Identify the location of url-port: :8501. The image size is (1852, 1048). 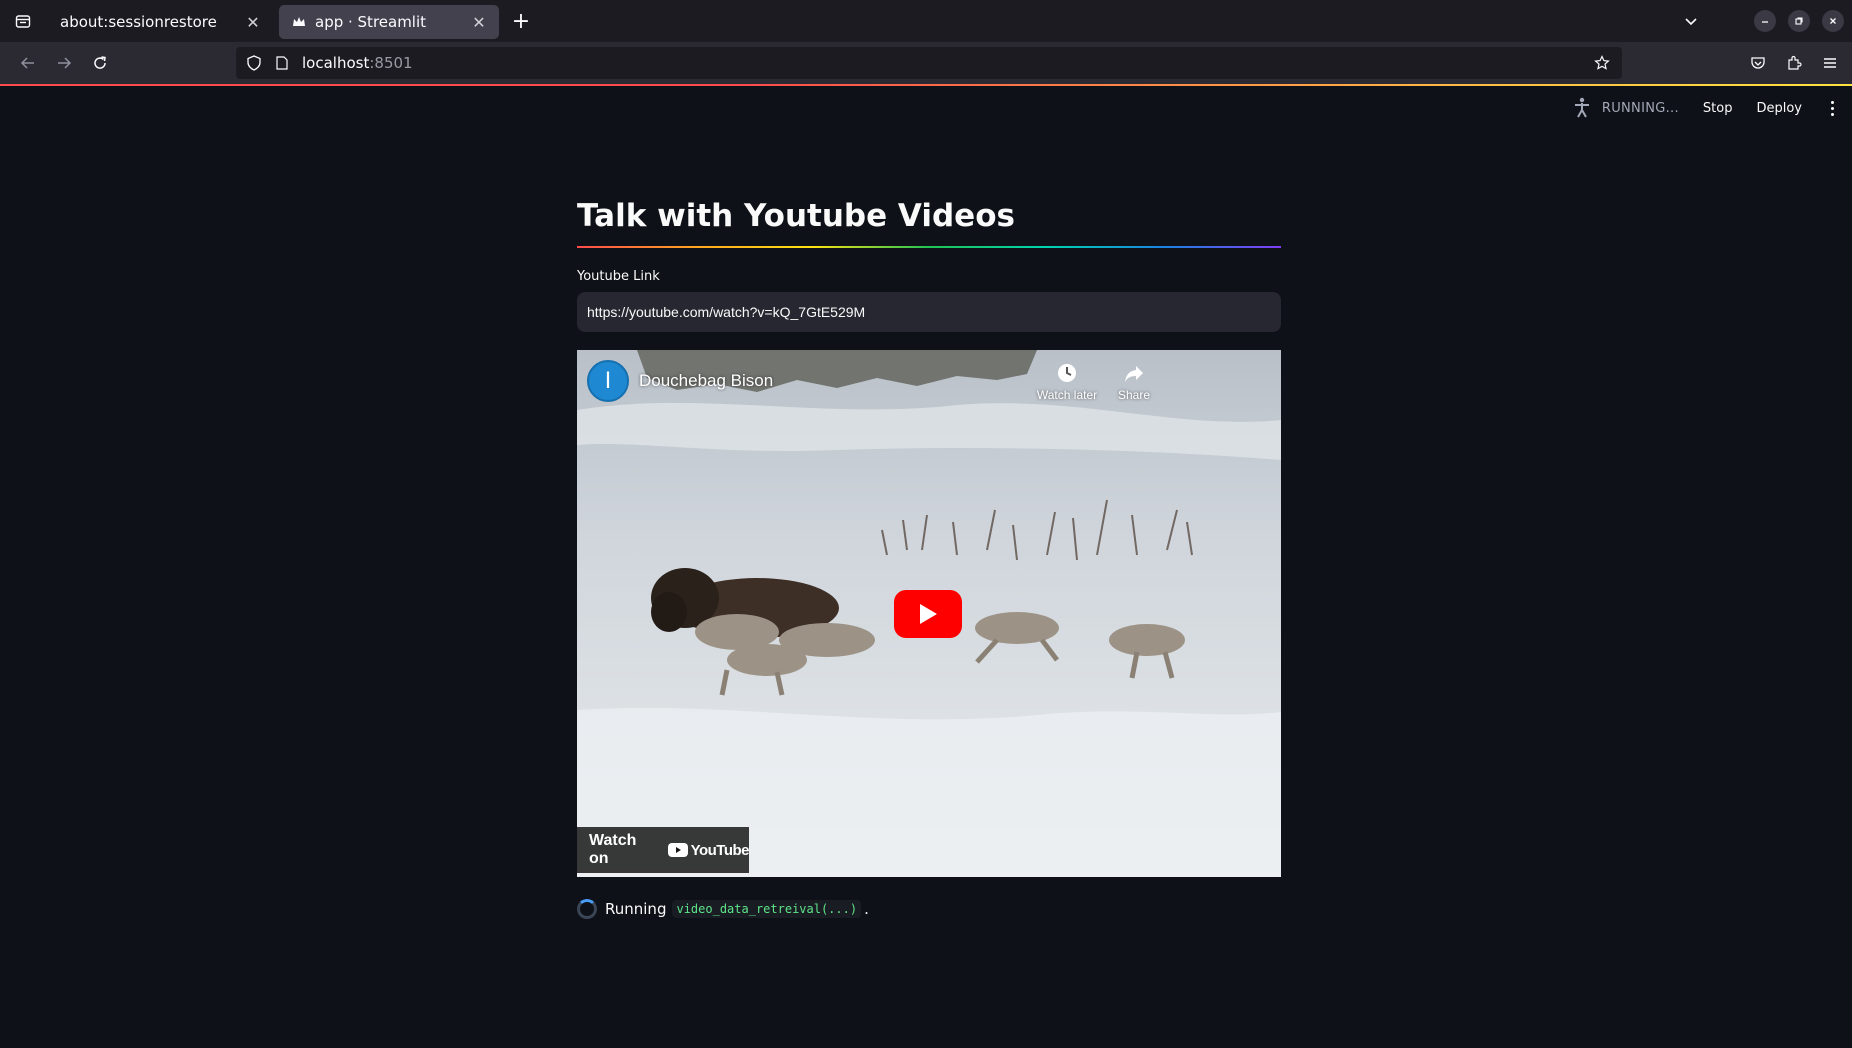
(391, 63).